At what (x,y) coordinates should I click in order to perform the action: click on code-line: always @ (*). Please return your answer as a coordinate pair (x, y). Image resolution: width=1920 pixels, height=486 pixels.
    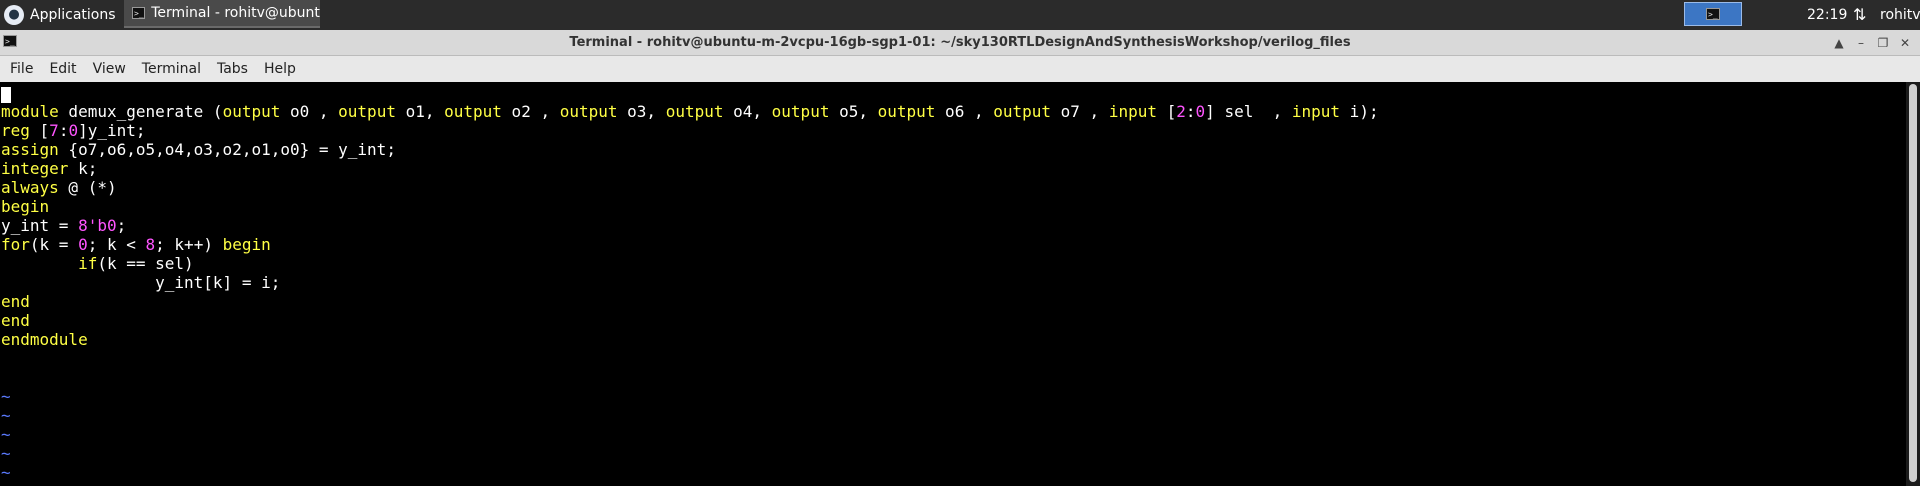
    Looking at the image, I should click on (690, 187).